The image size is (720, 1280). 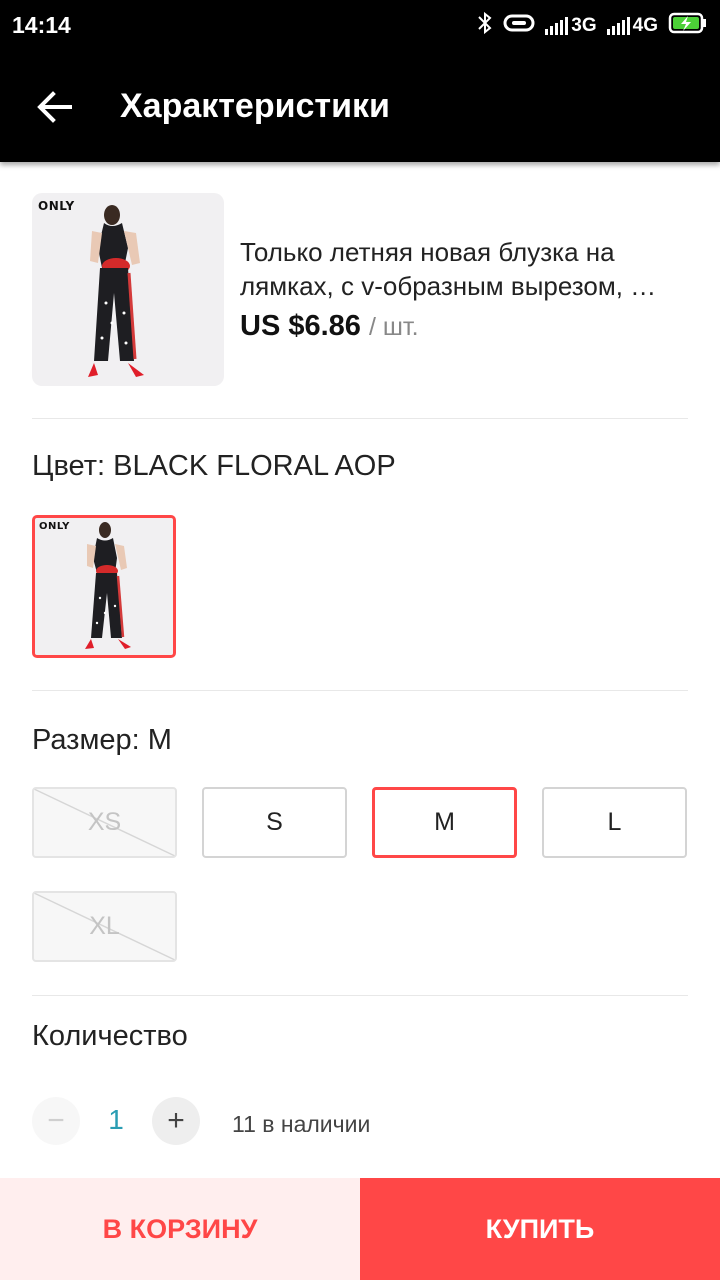 I want to click on link-icon, so click(x=519, y=26).